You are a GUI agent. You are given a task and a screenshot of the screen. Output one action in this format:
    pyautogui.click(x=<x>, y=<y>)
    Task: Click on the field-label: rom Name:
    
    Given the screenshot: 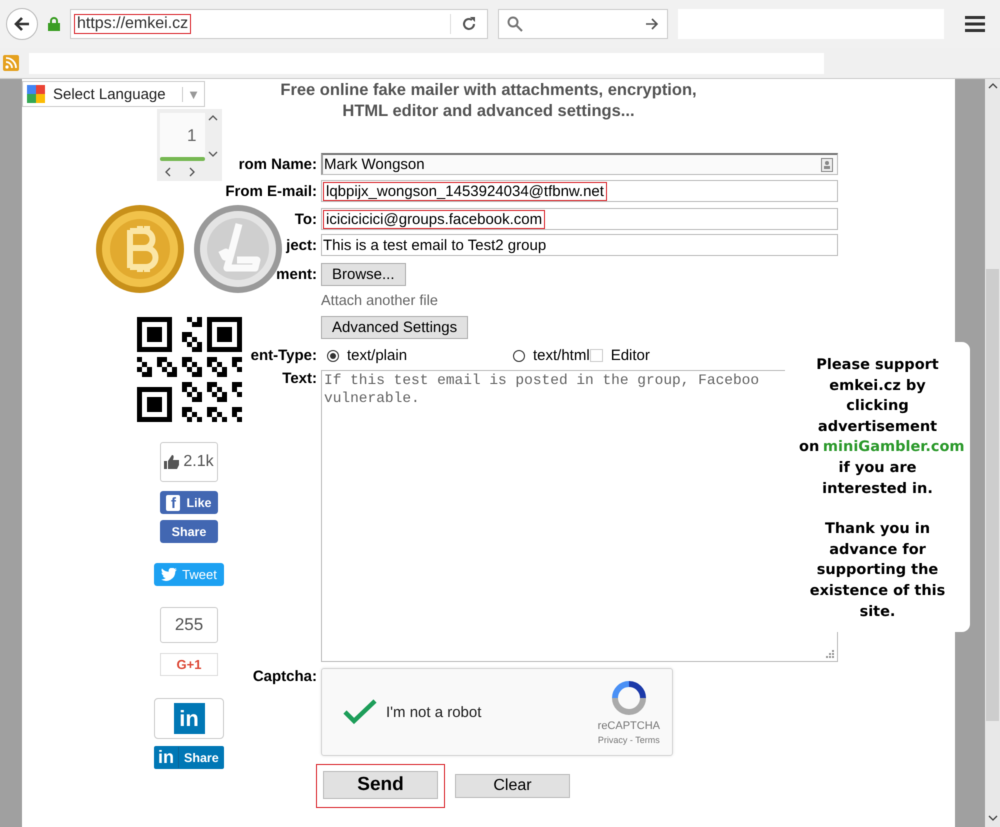 What is the action you would take?
    pyautogui.click(x=277, y=164)
    